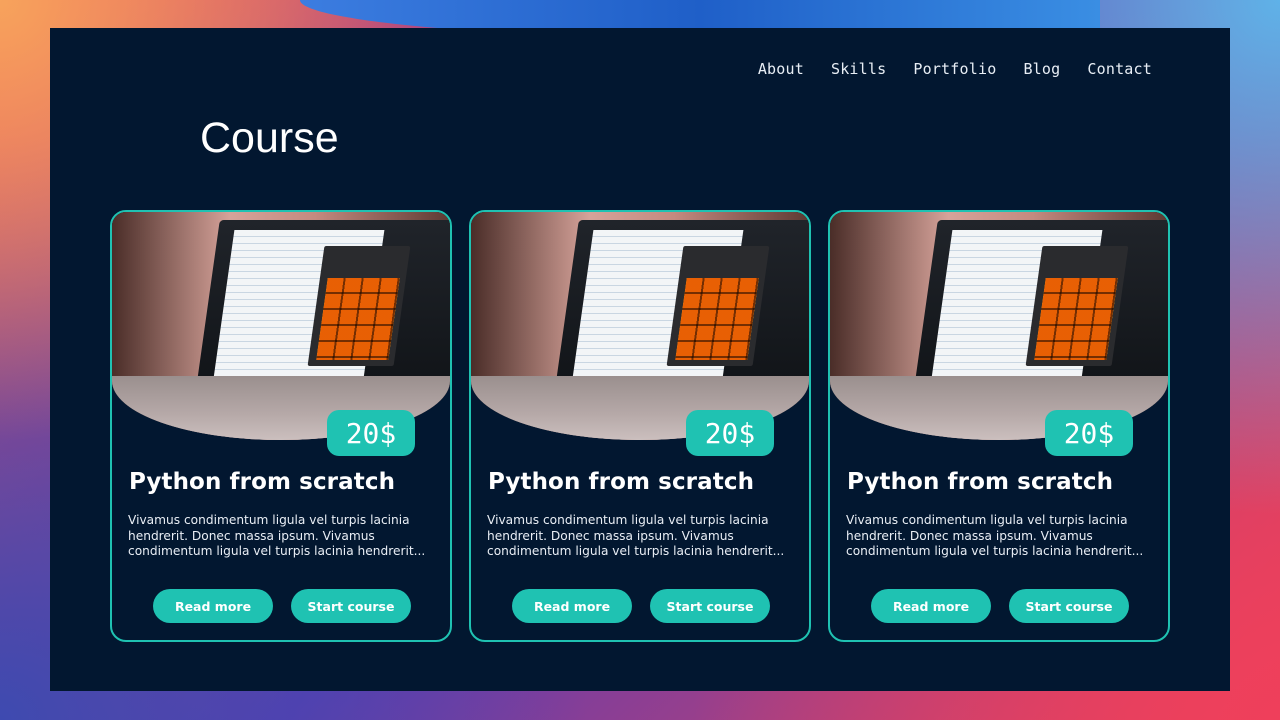 This screenshot has height=720, width=1280. Describe the element at coordinates (1119, 69) in the screenshot. I see `nav-contact-link: Contact` at that location.